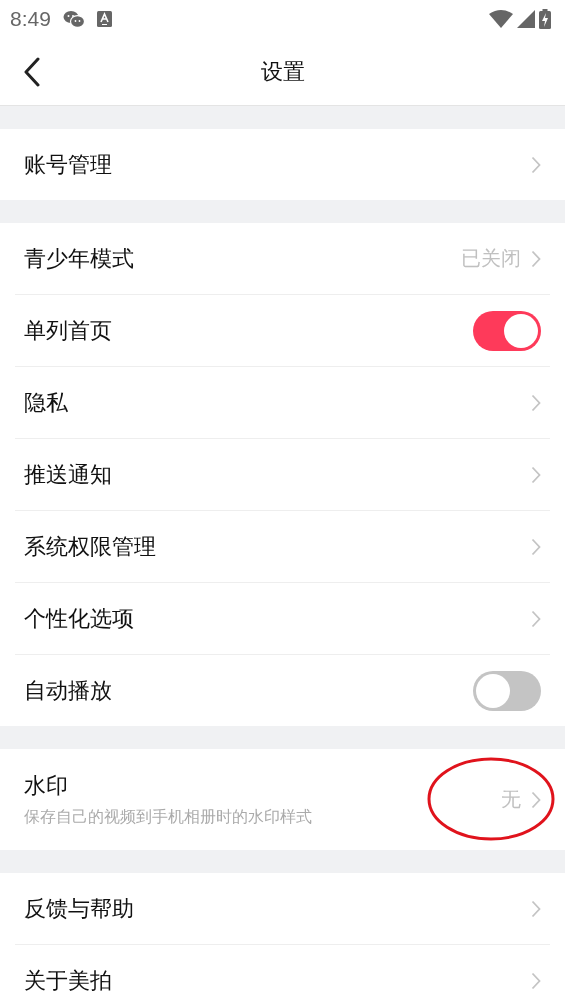  I want to click on settings-row: 青少年模式 已关闭, so click(282, 258).